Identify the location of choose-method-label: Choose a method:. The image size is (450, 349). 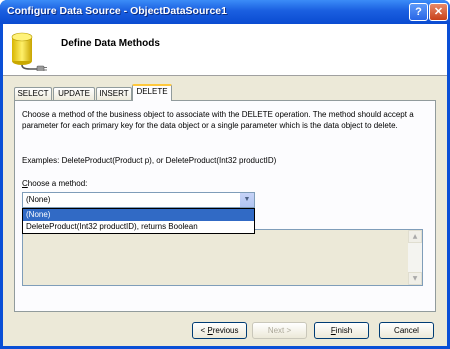
(54, 183).